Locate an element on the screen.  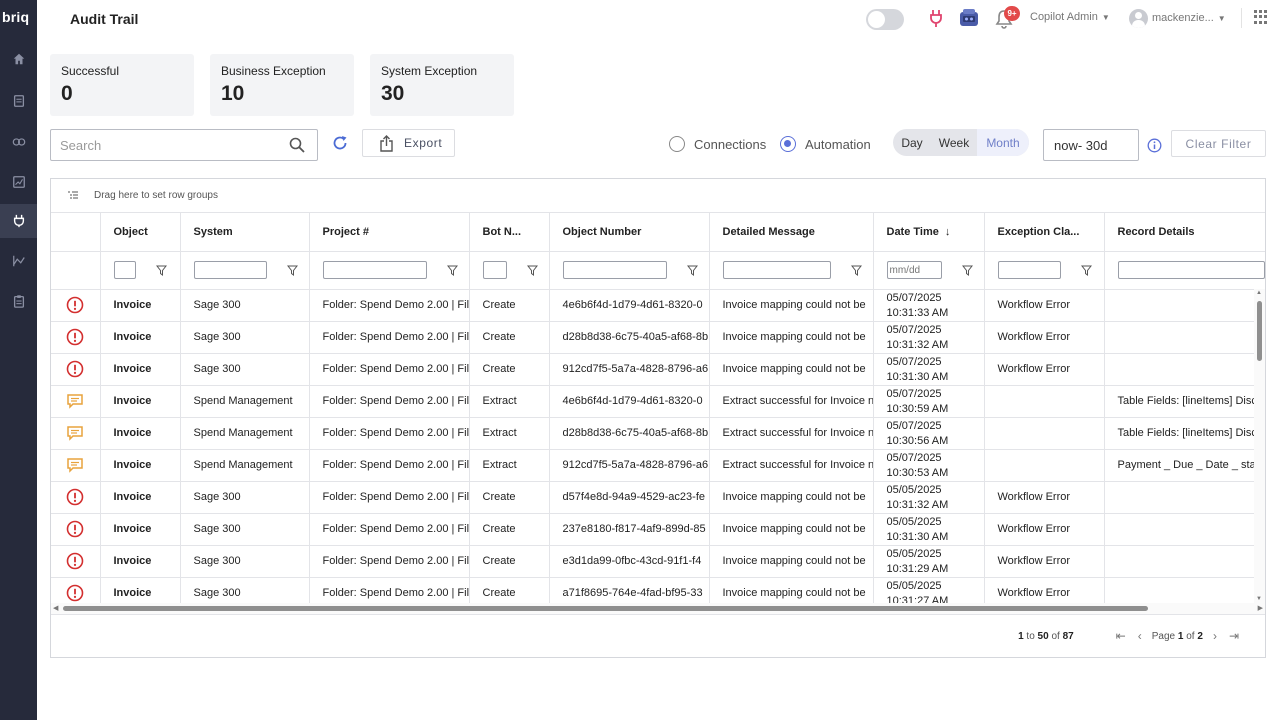
info-icon is located at coordinates (1154, 145).